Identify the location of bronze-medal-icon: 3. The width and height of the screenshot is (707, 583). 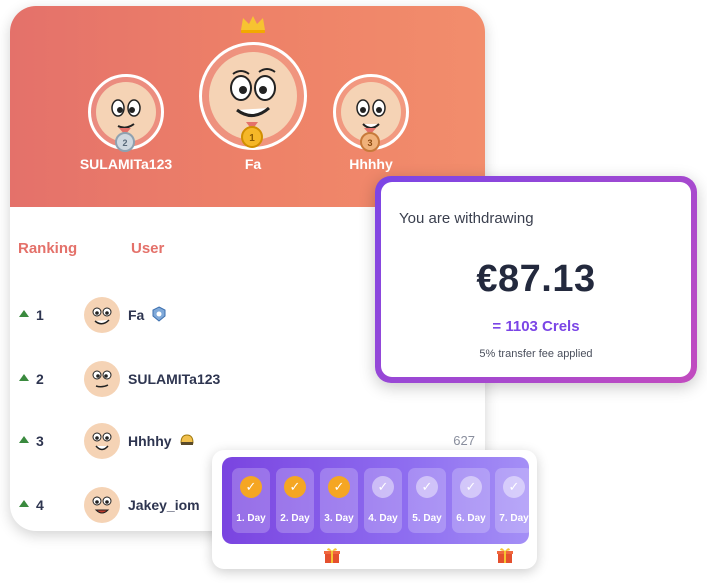
(370, 140).